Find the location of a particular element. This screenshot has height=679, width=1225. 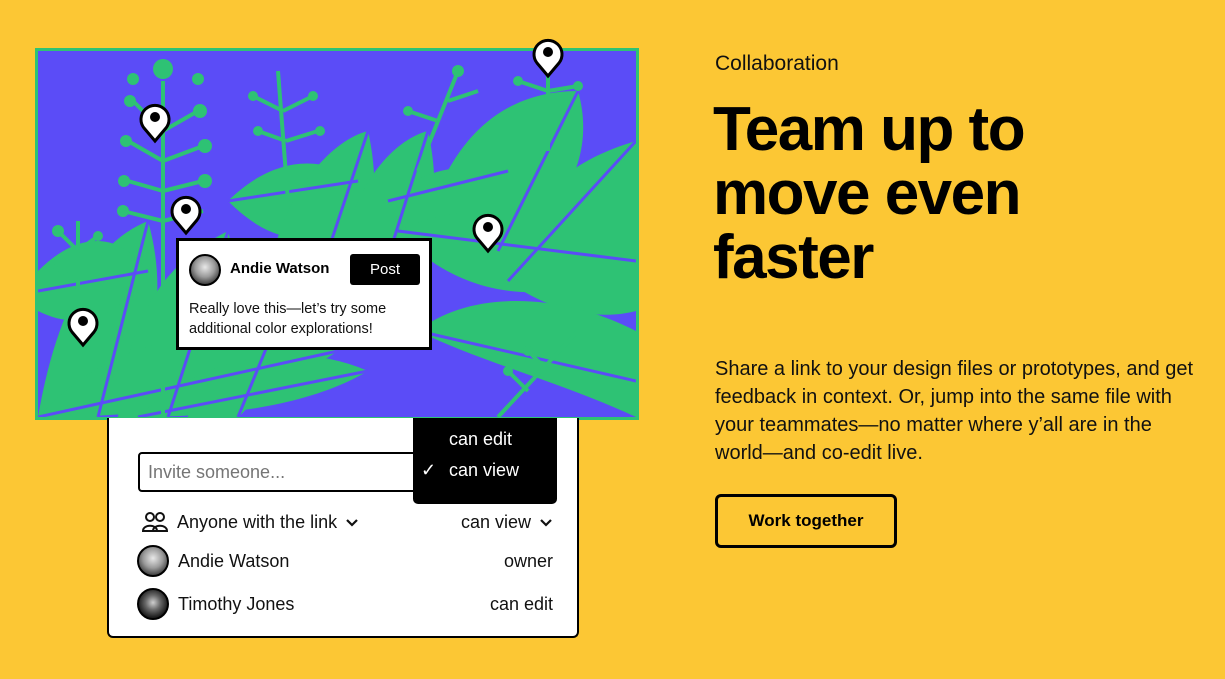

page-title: Team up to move even faster is located at coordinates (869, 193).